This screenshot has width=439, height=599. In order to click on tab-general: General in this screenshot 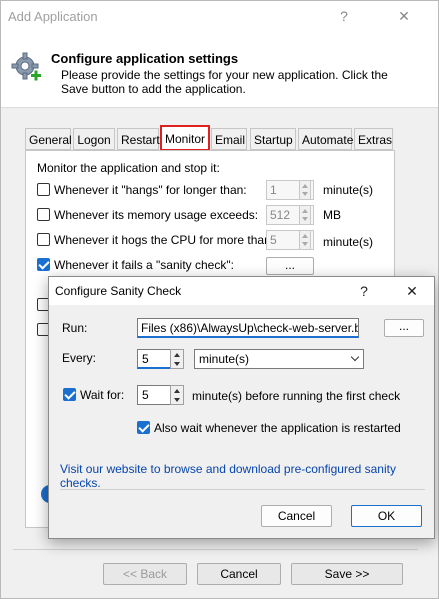, I will do `click(48, 139)`.